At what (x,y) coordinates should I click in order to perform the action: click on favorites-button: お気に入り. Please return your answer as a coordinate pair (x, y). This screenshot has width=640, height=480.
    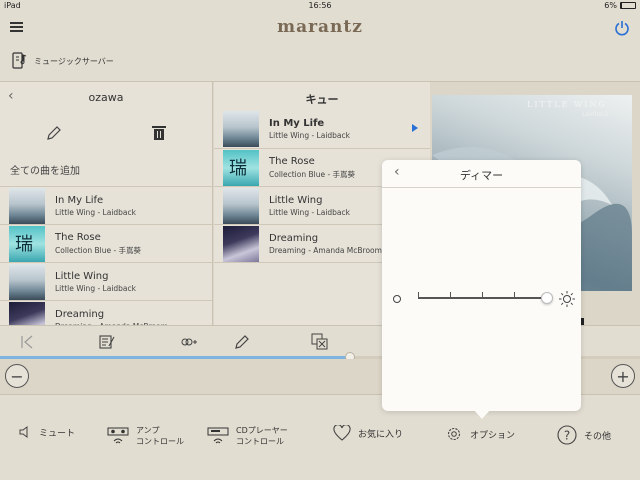
    Looking at the image, I should click on (368, 433).